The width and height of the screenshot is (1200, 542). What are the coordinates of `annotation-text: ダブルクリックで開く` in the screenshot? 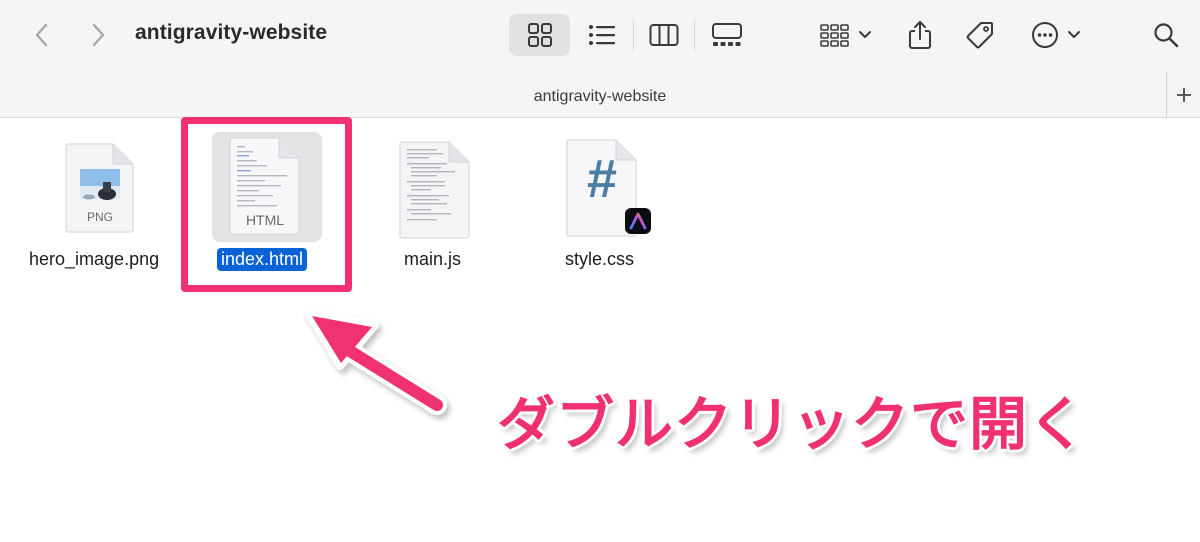 It's located at (792, 424).